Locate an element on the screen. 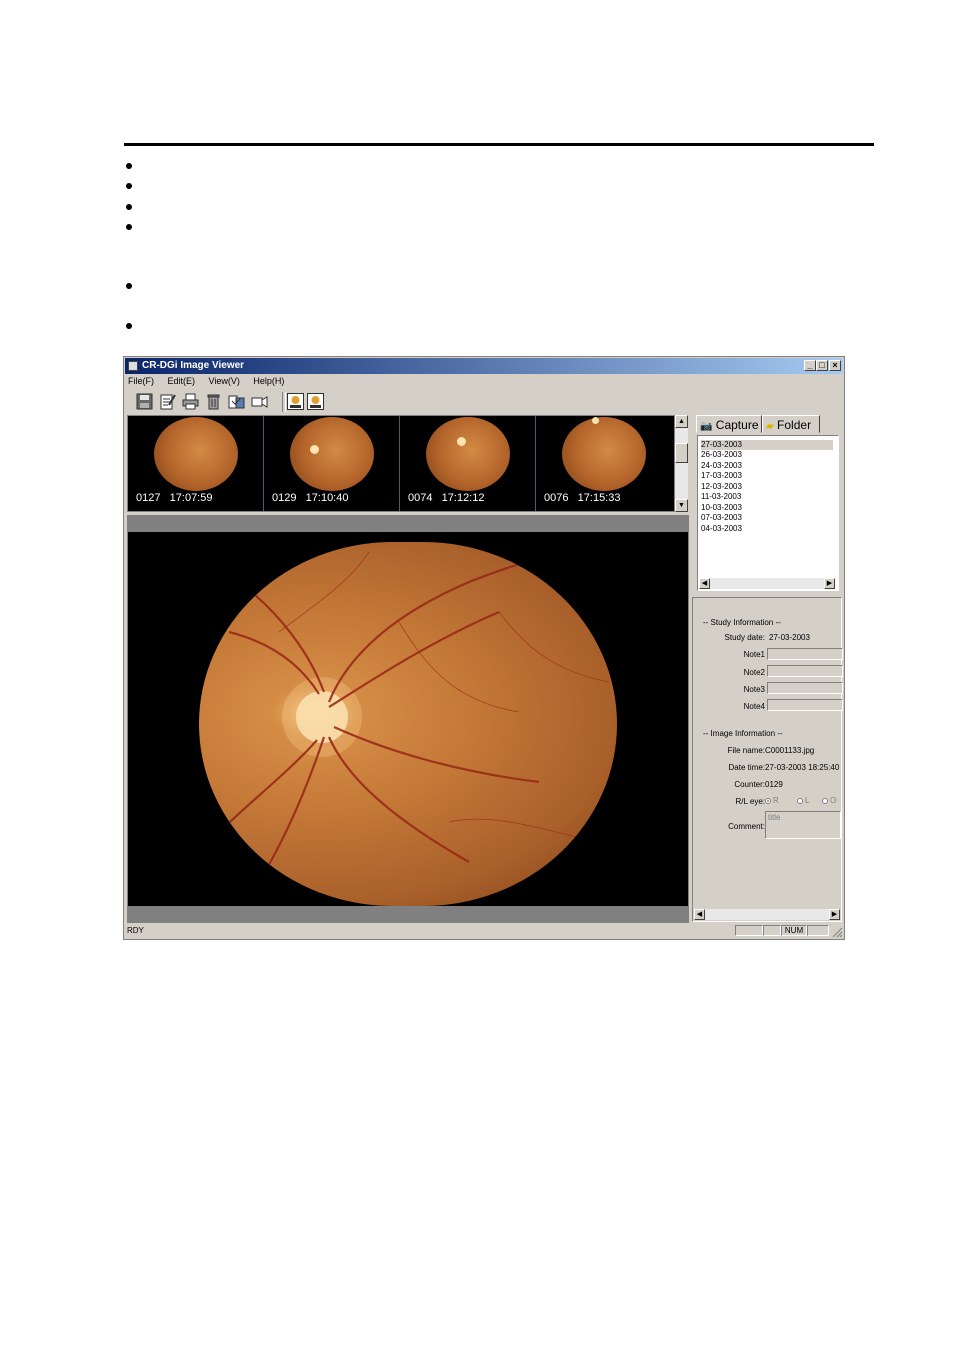  study-info-header: -- Study Information -- is located at coordinates (742, 622).